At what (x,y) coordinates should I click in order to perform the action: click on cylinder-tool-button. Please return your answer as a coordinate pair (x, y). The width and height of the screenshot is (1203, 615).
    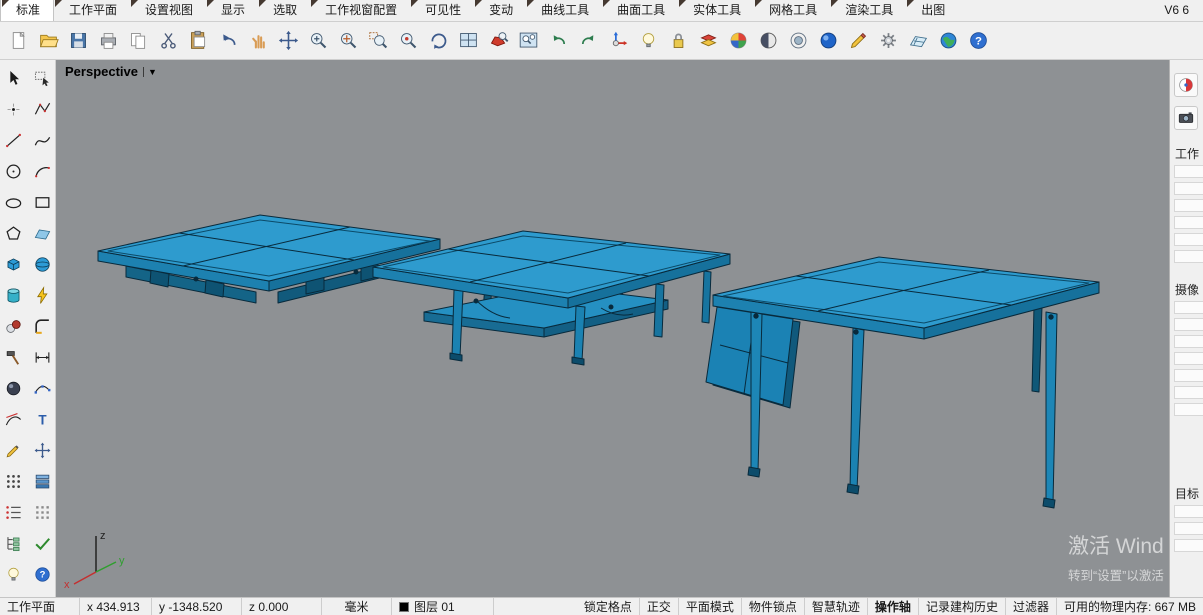
    Looking at the image, I should click on (13, 295).